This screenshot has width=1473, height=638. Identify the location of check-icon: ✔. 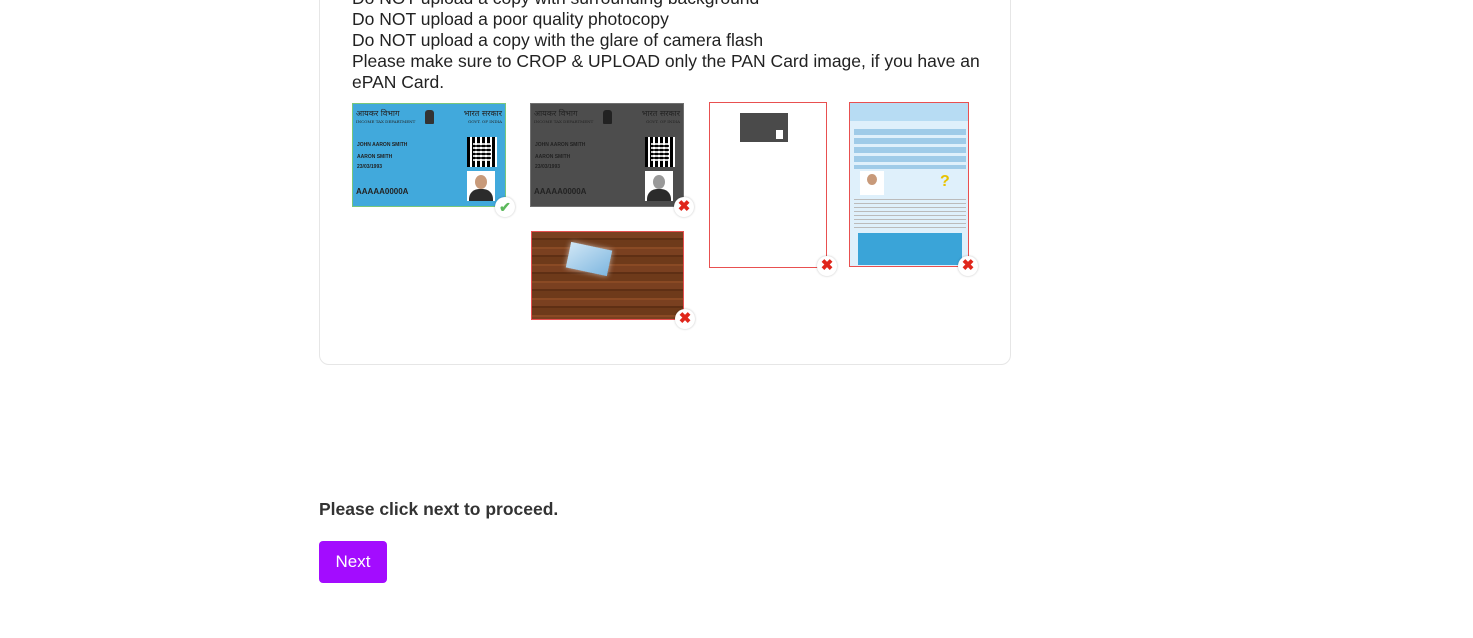
(505, 207).